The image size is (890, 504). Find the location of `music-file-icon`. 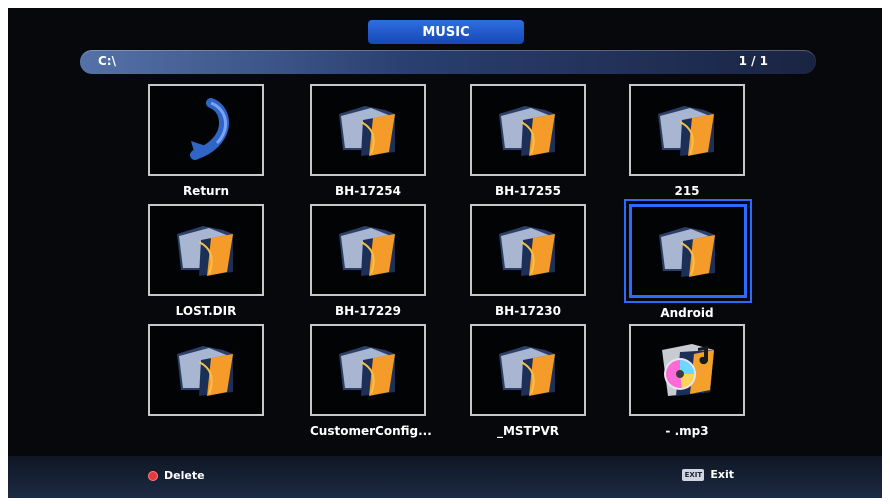

music-file-icon is located at coordinates (688, 370).